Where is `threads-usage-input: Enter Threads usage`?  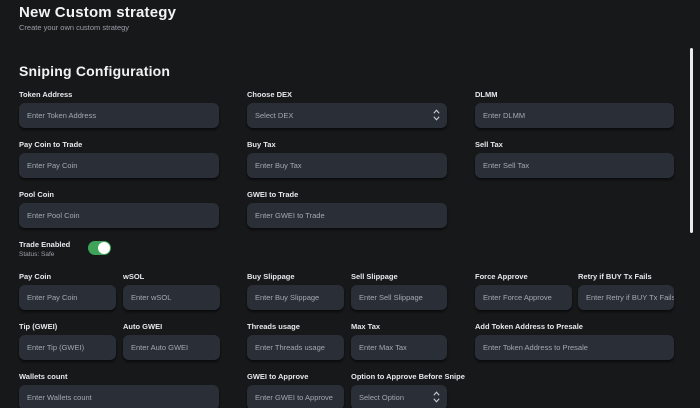 threads-usage-input: Enter Threads usage is located at coordinates (295, 347).